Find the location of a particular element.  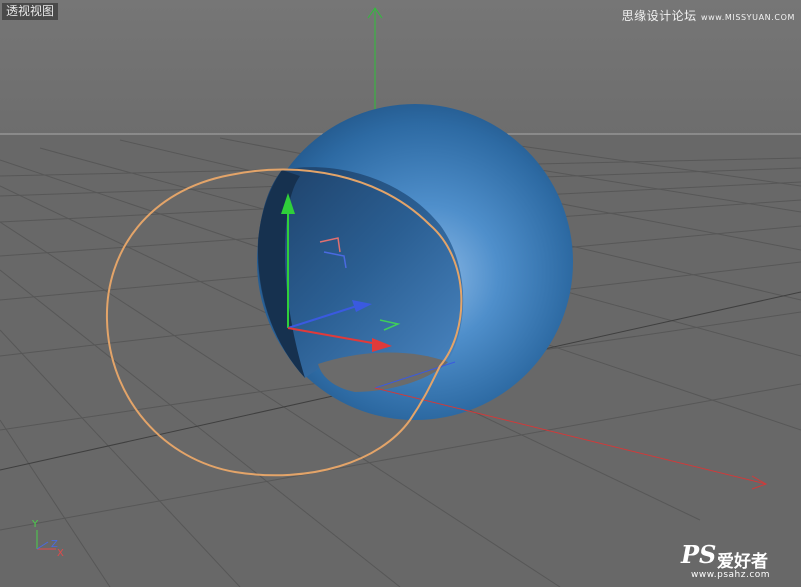

watermark-logo: PS is located at coordinates (699, 554).